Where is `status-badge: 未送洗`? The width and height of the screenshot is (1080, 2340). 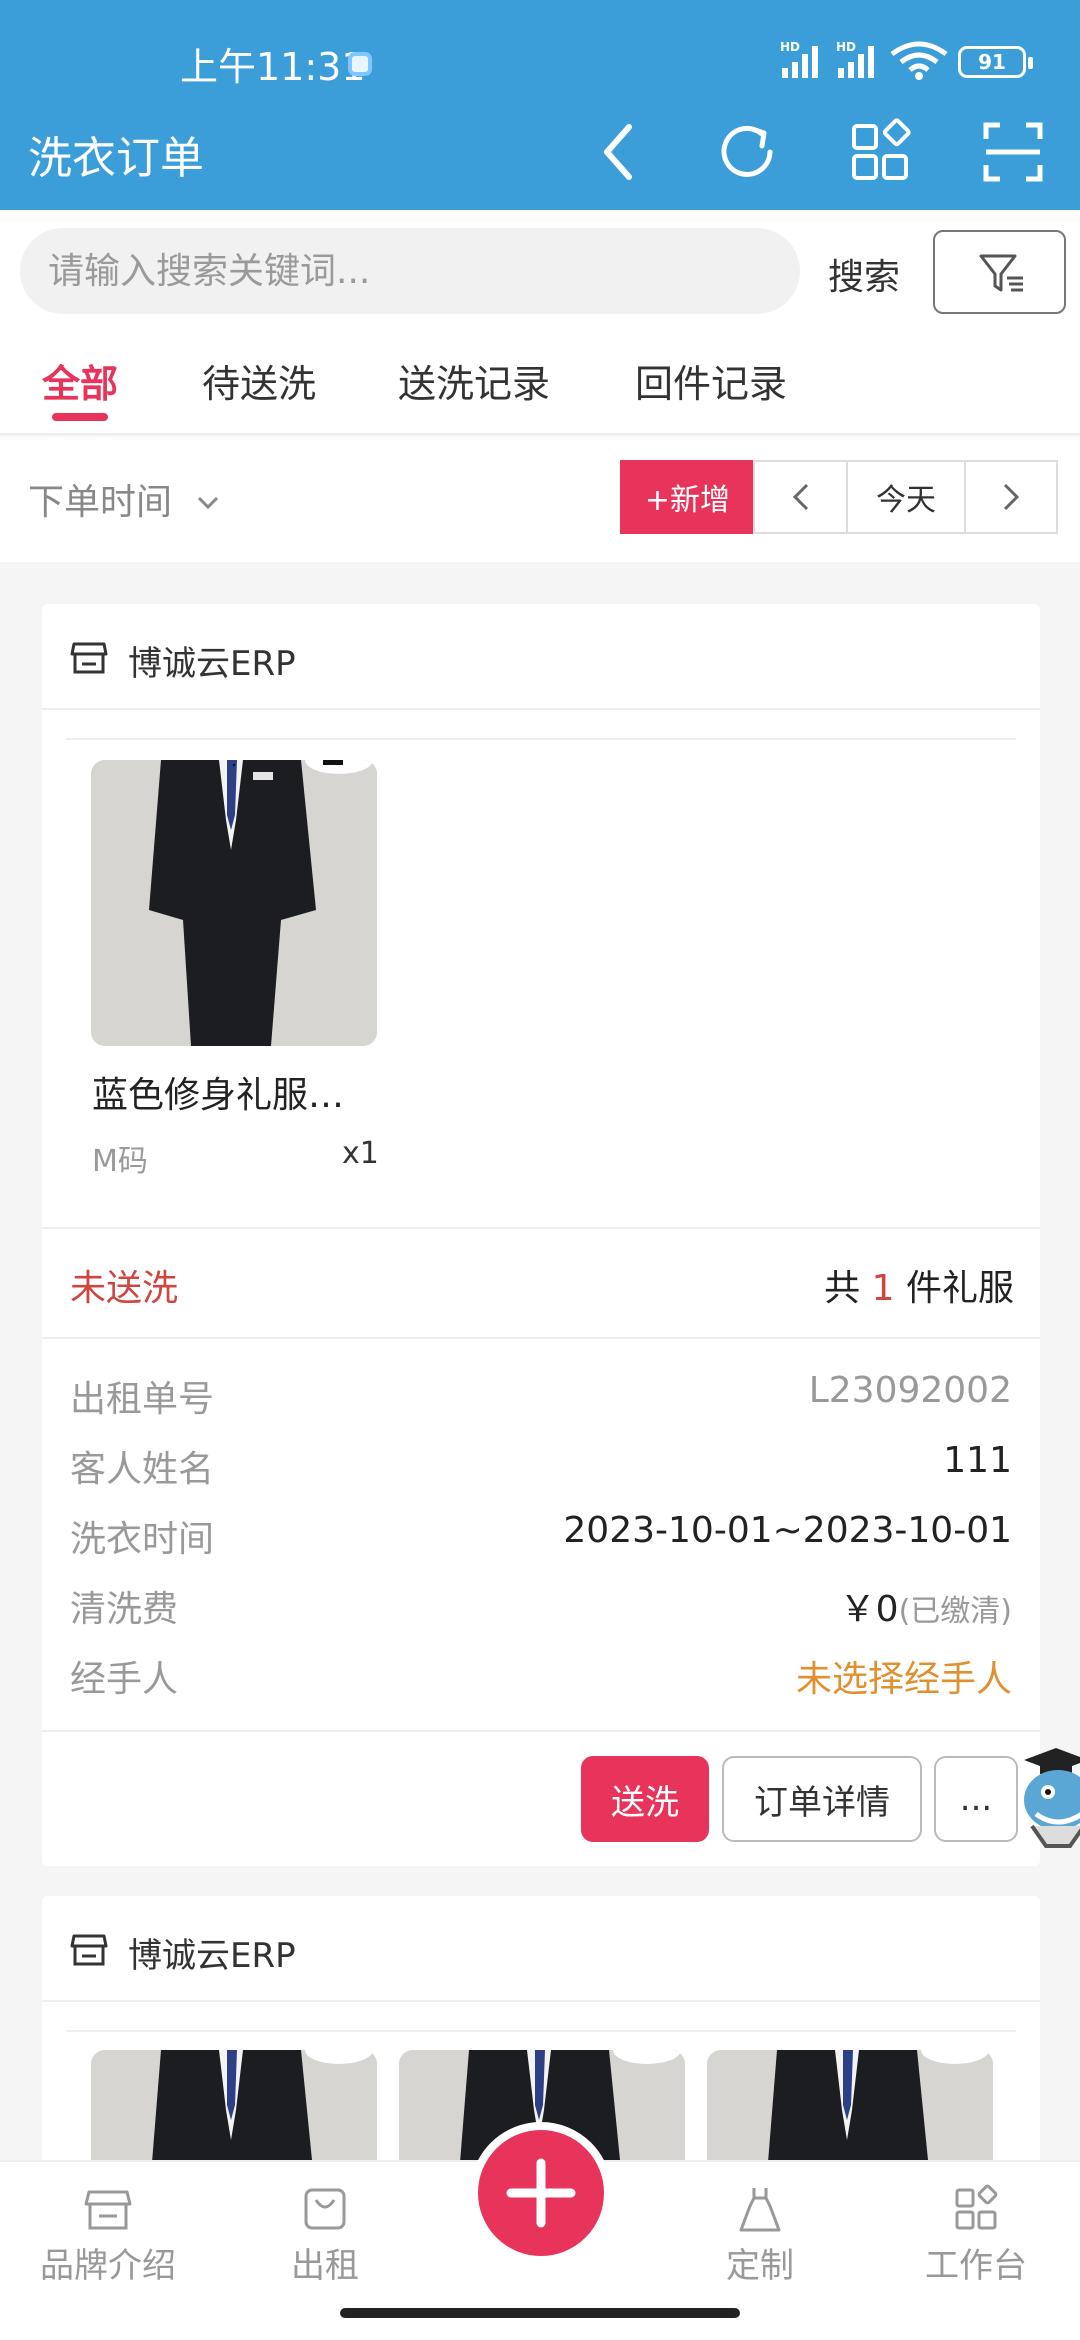 status-badge: 未送洗 is located at coordinates (124, 1288).